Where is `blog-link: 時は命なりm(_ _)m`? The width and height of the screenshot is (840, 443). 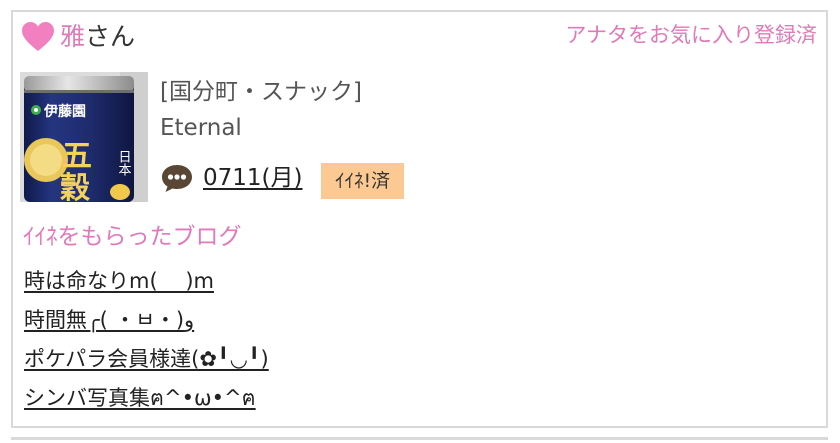 blog-link: 時は命なりm(_ _)m is located at coordinates (119, 281).